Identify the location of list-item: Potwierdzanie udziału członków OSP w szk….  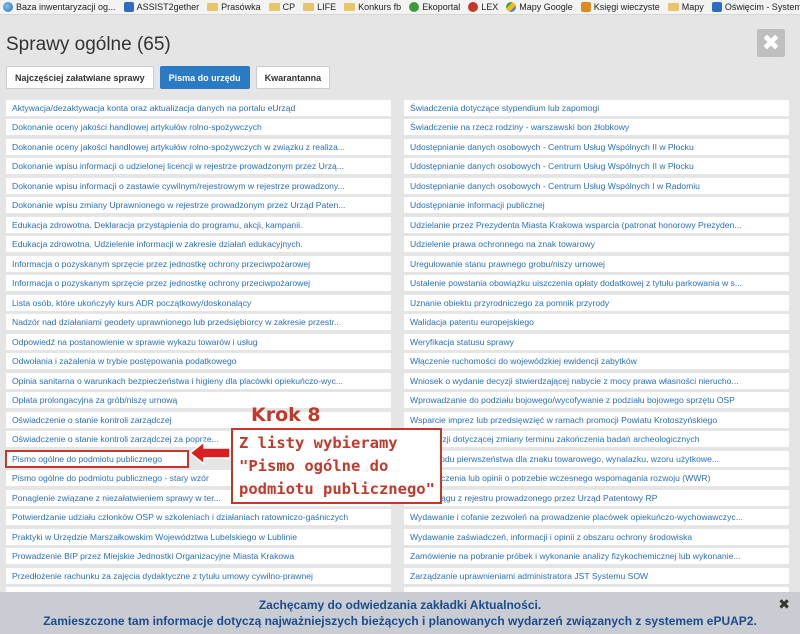
(198, 518).